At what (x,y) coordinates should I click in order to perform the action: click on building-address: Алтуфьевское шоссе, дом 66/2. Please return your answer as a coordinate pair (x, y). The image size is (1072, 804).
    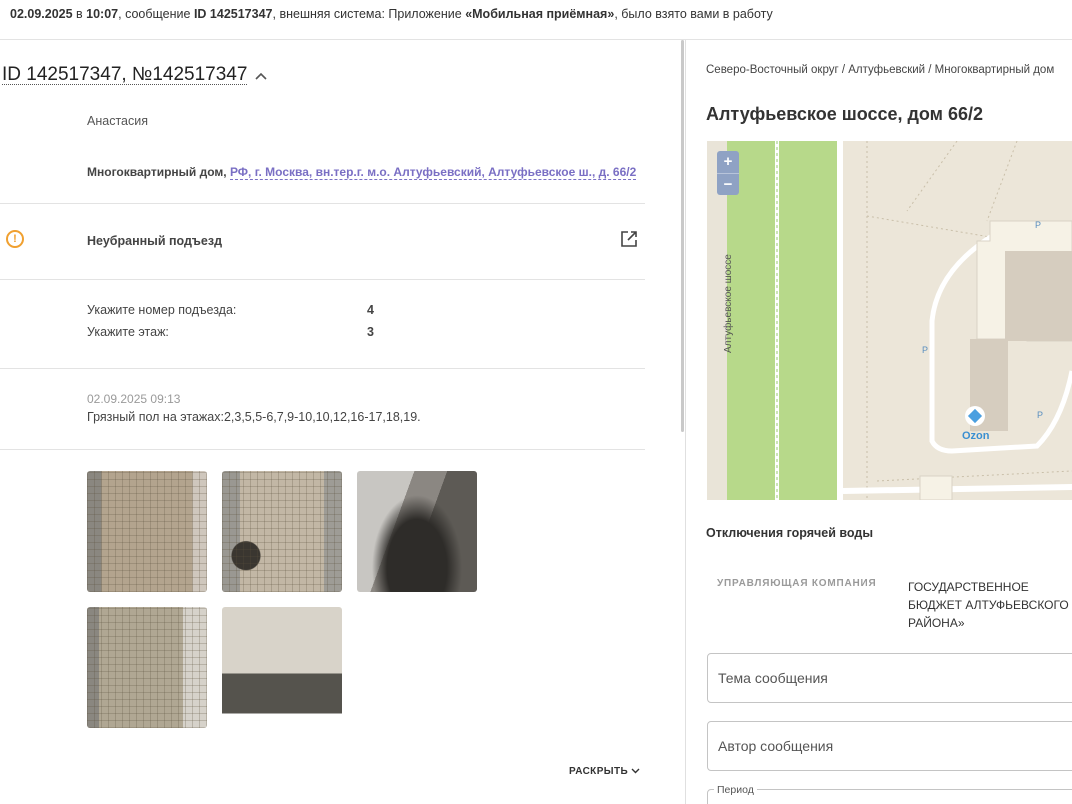
    Looking at the image, I should click on (845, 114).